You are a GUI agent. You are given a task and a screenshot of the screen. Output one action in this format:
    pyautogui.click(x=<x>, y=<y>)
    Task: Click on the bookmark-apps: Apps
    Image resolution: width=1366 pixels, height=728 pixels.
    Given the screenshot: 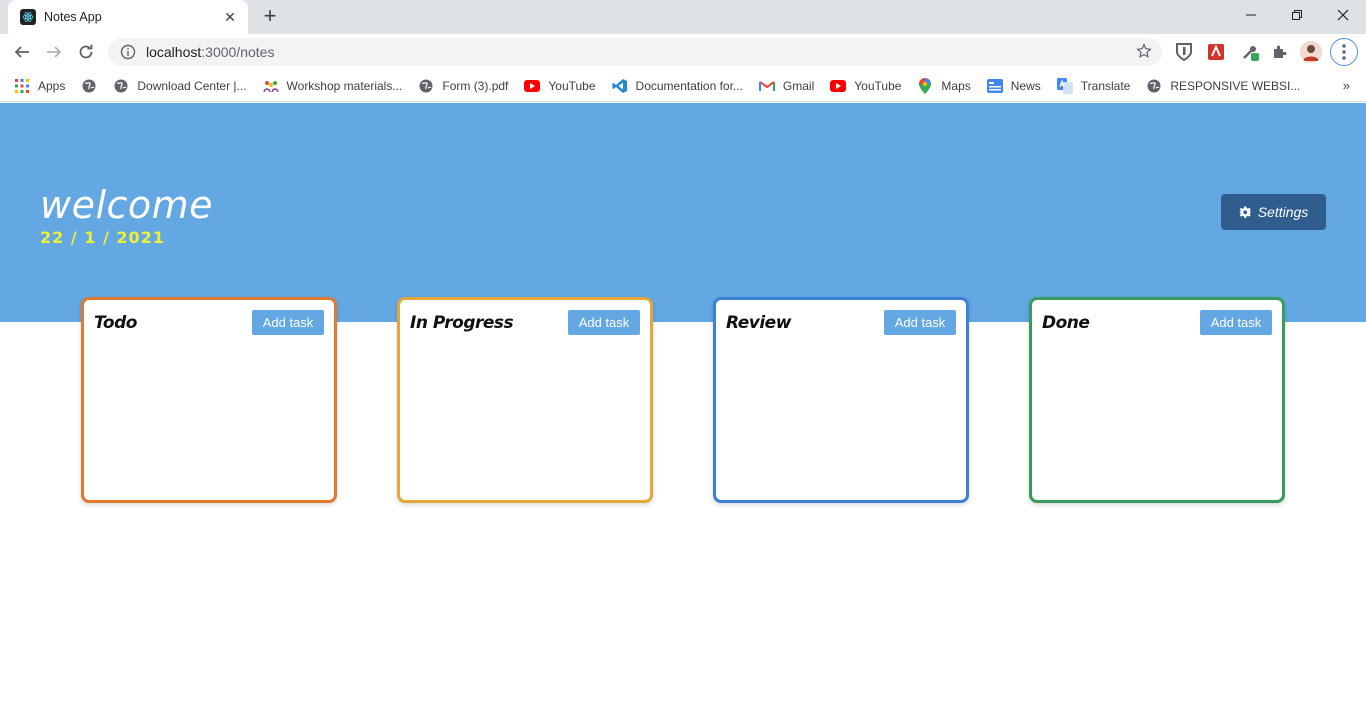 What is the action you would take?
    pyautogui.click(x=39, y=86)
    